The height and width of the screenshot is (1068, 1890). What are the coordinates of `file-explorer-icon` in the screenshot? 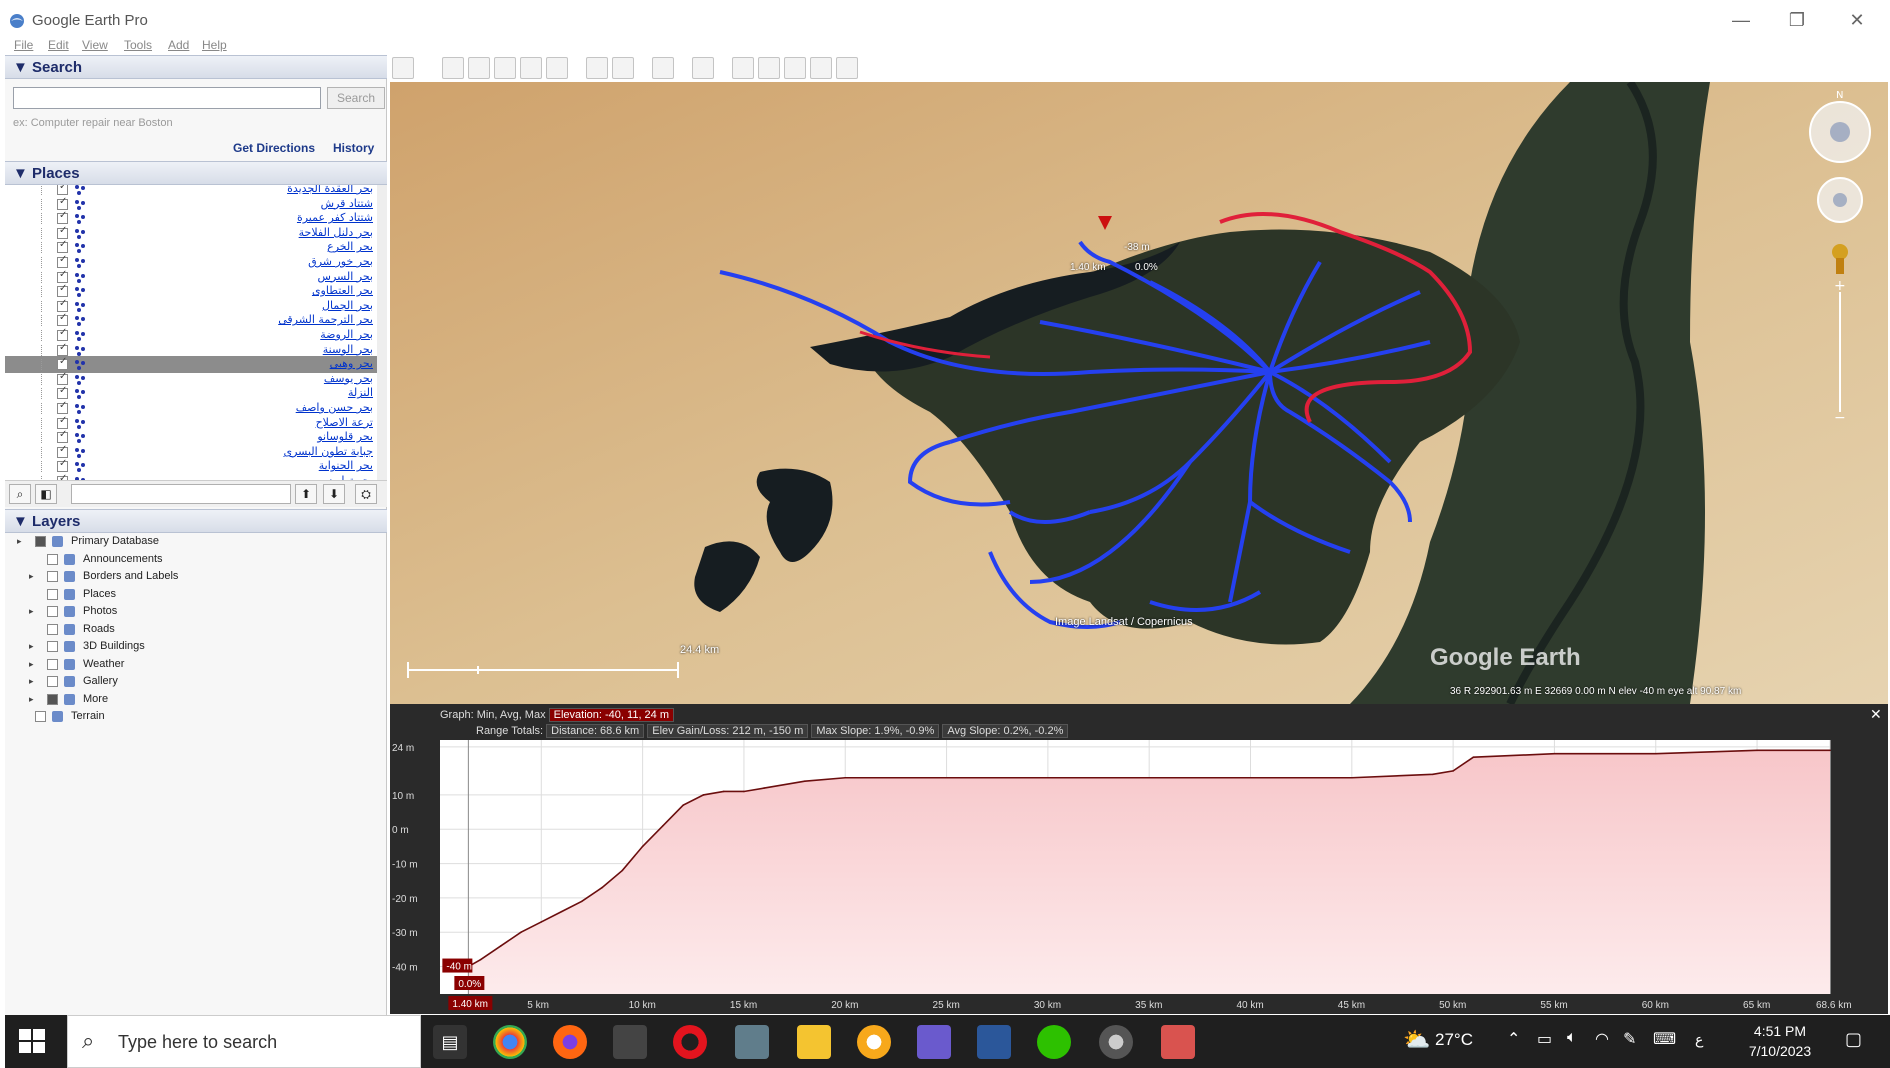 It's located at (814, 1042).